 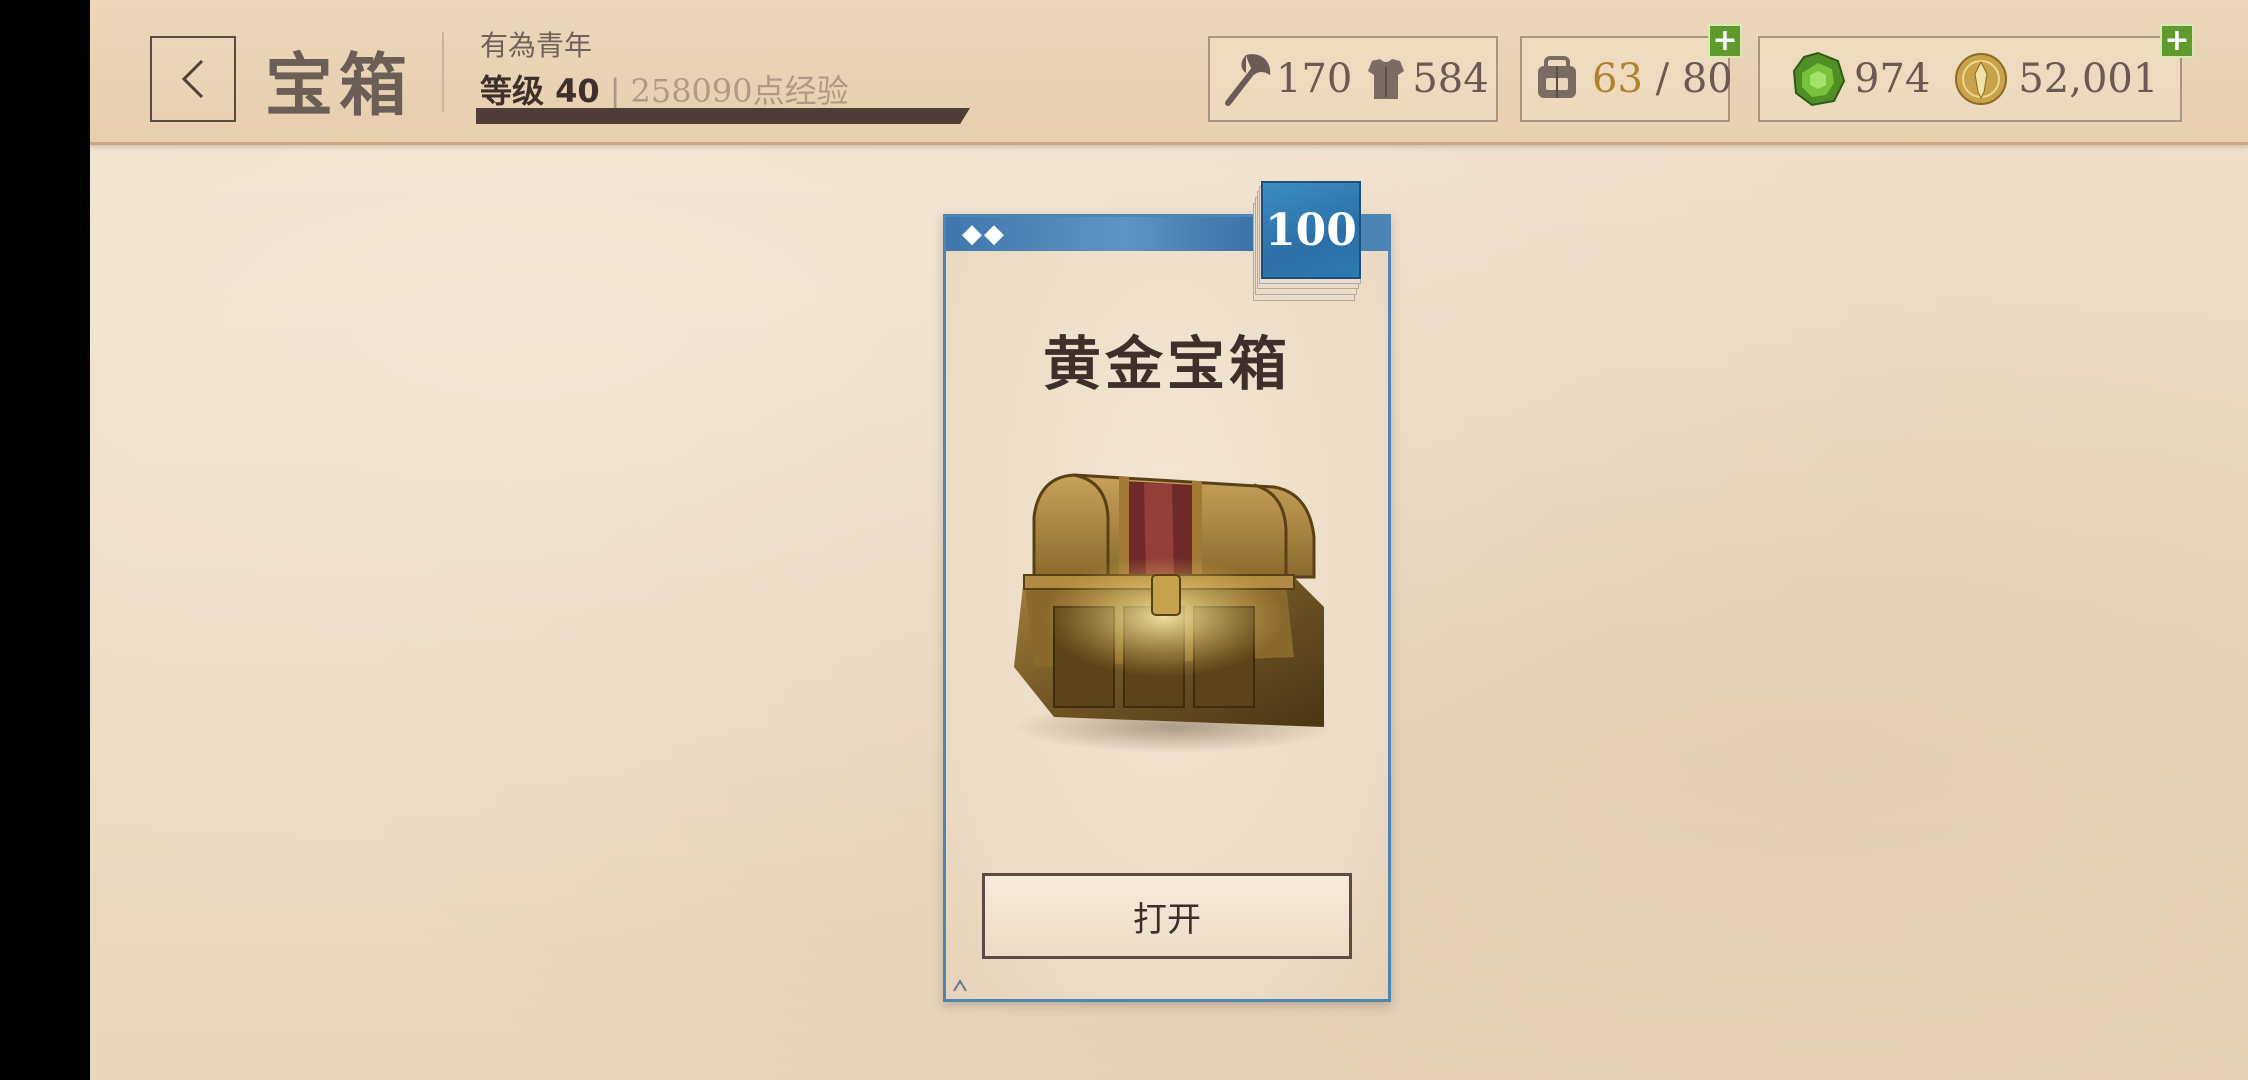 I want to click on add-currency-button: +, so click(x=2177, y=41).